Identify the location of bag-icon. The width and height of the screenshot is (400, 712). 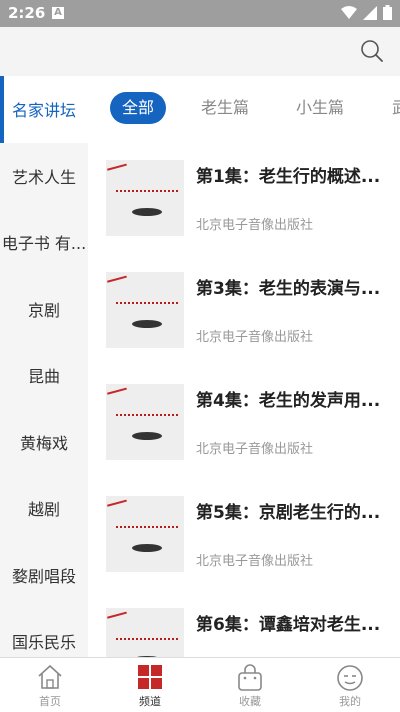
(250, 677).